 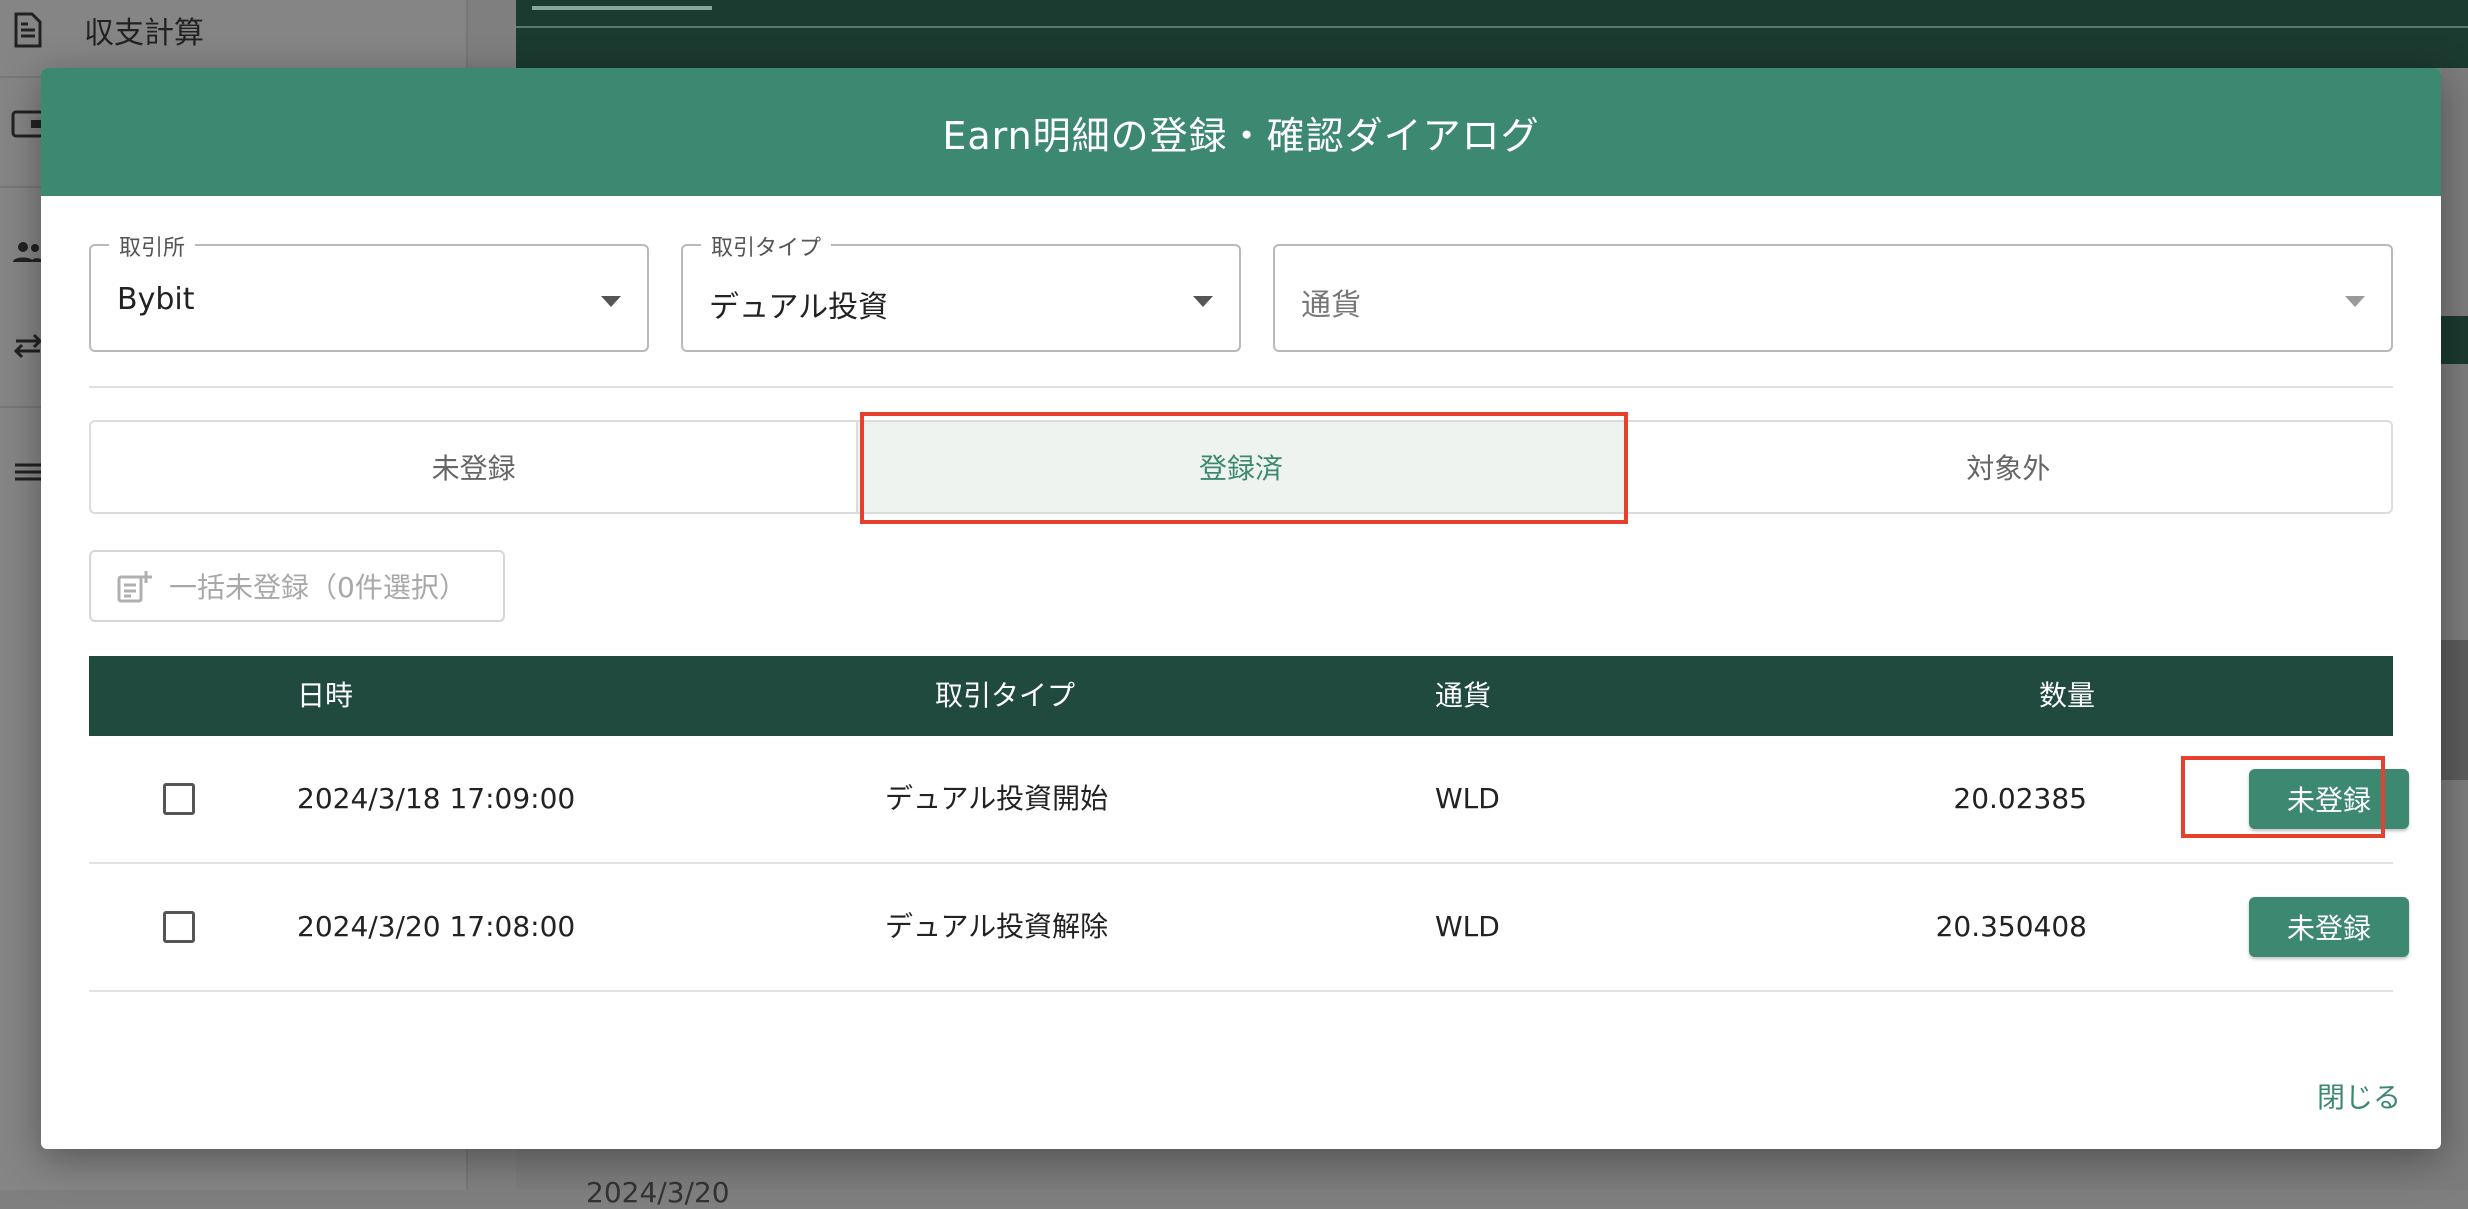 What do you see at coordinates (436, 926) in the screenshot?
I see `cell-datetime: 2024/3/20 17:08:00` at bounding box center [436, 926].